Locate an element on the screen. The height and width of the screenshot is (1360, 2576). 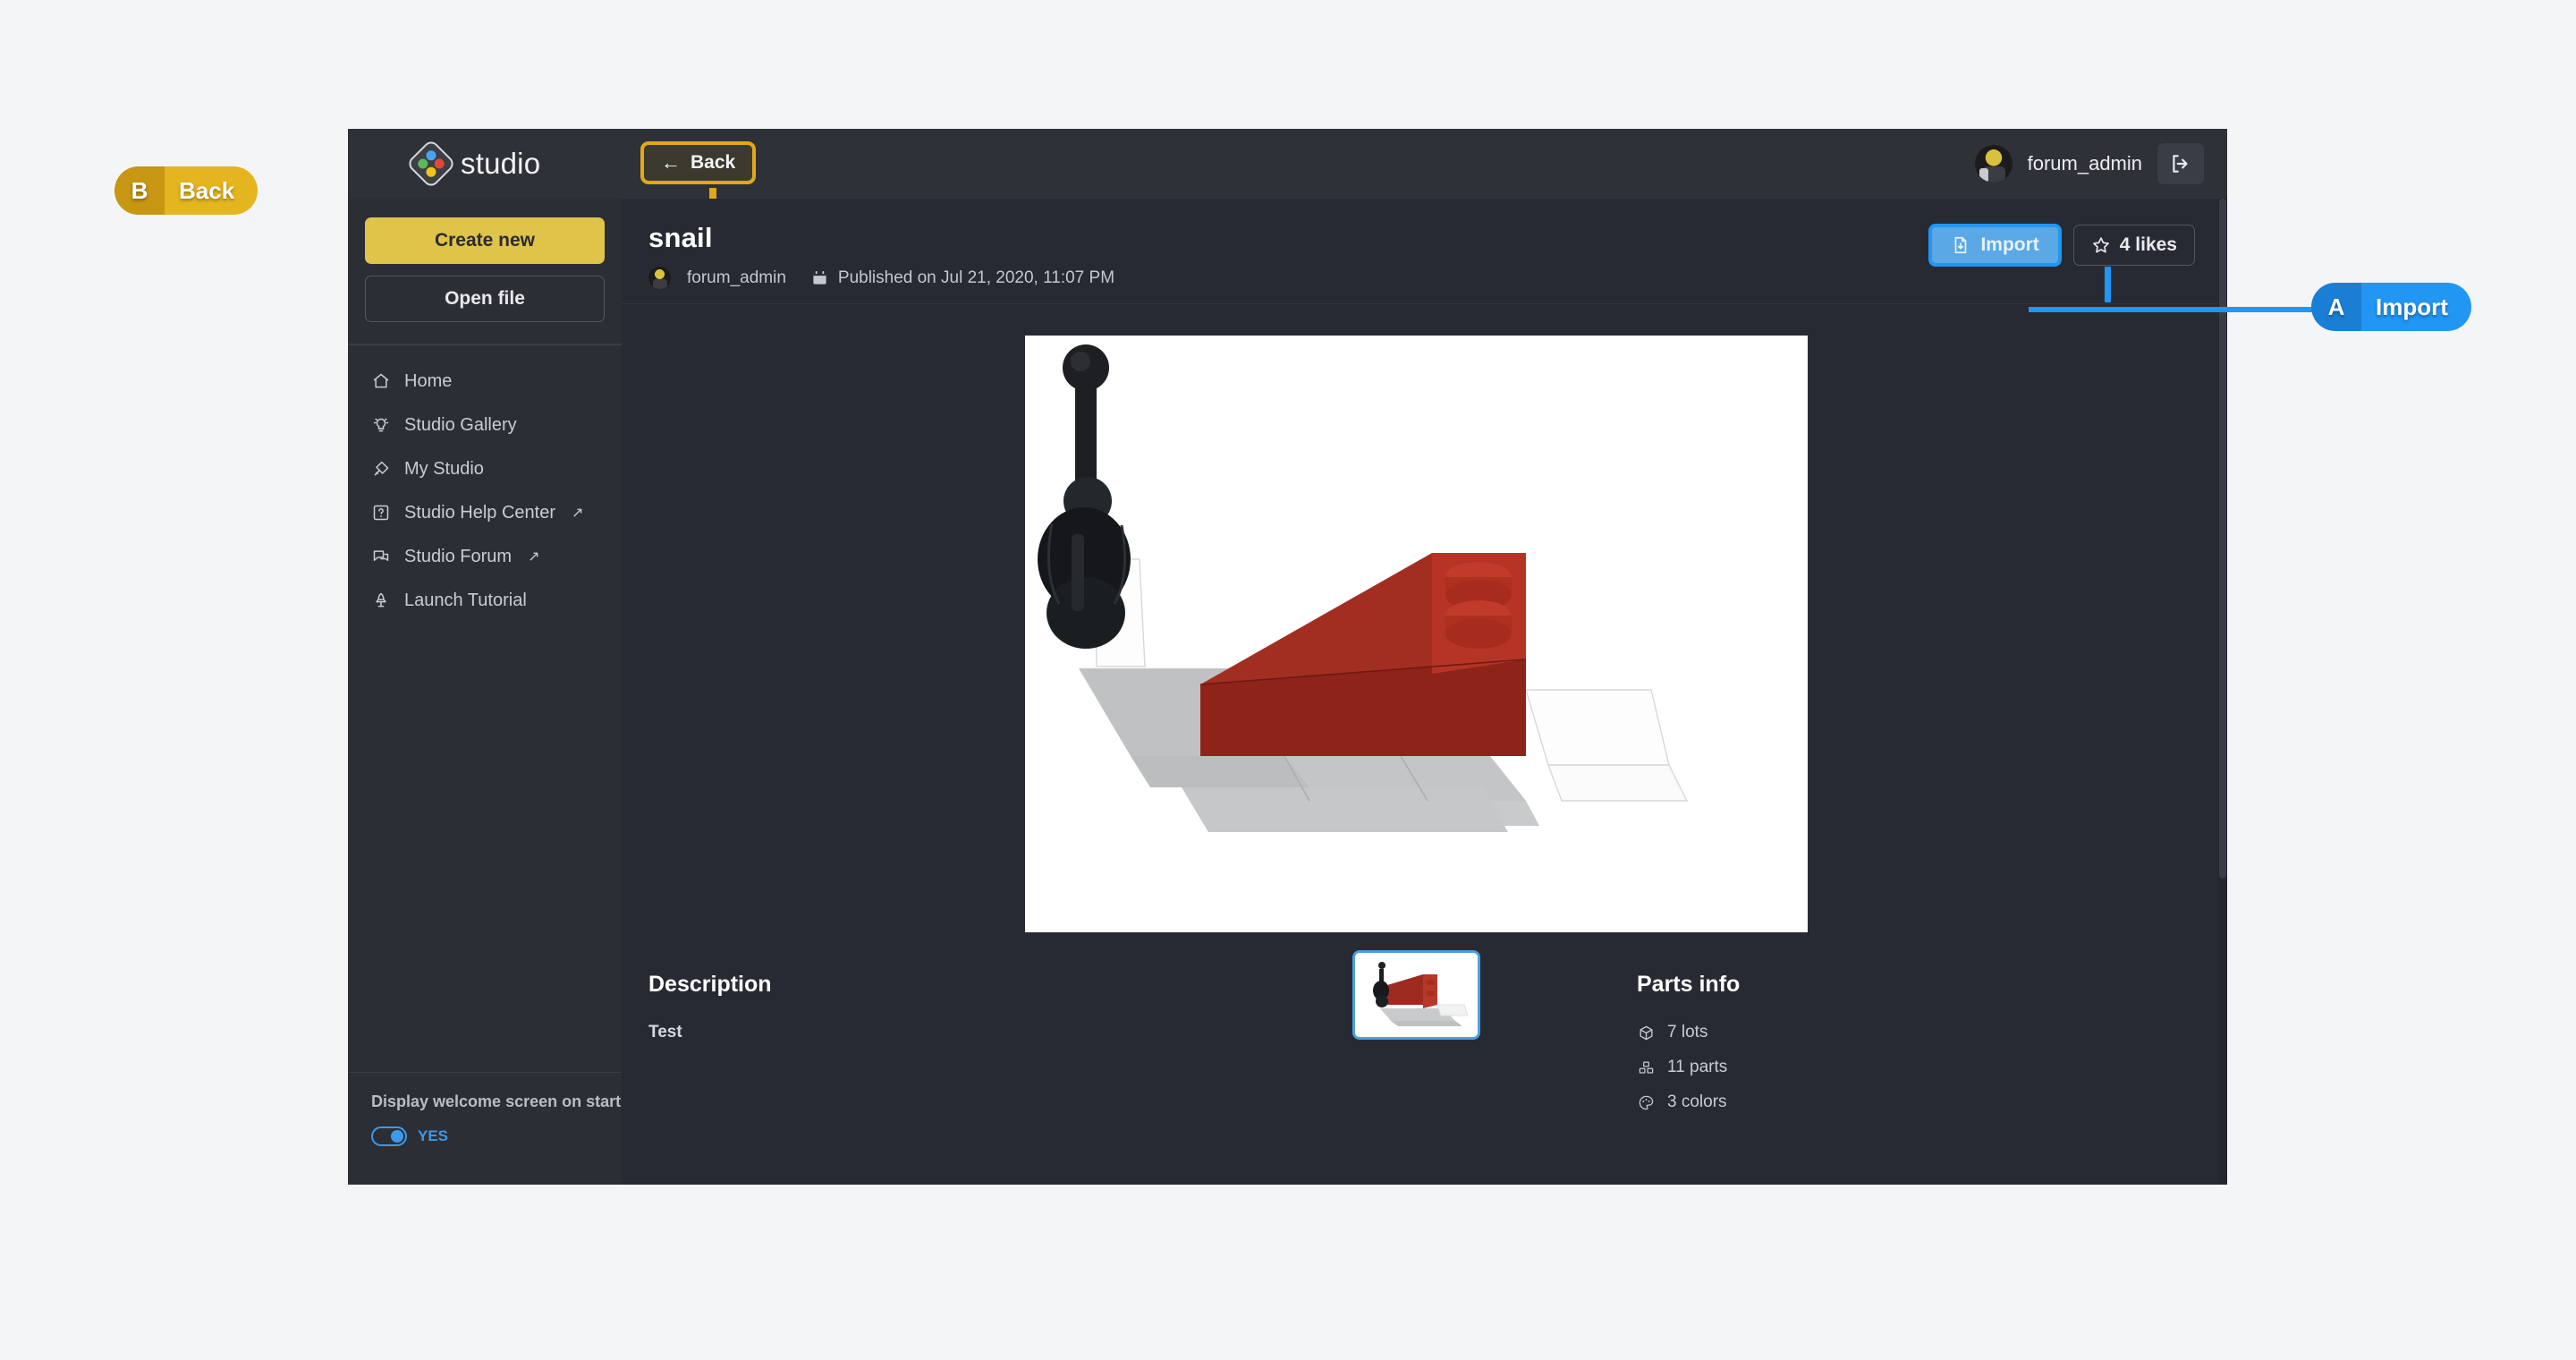
annotation-connector-a-stem is located at coordinates (2108, 284).